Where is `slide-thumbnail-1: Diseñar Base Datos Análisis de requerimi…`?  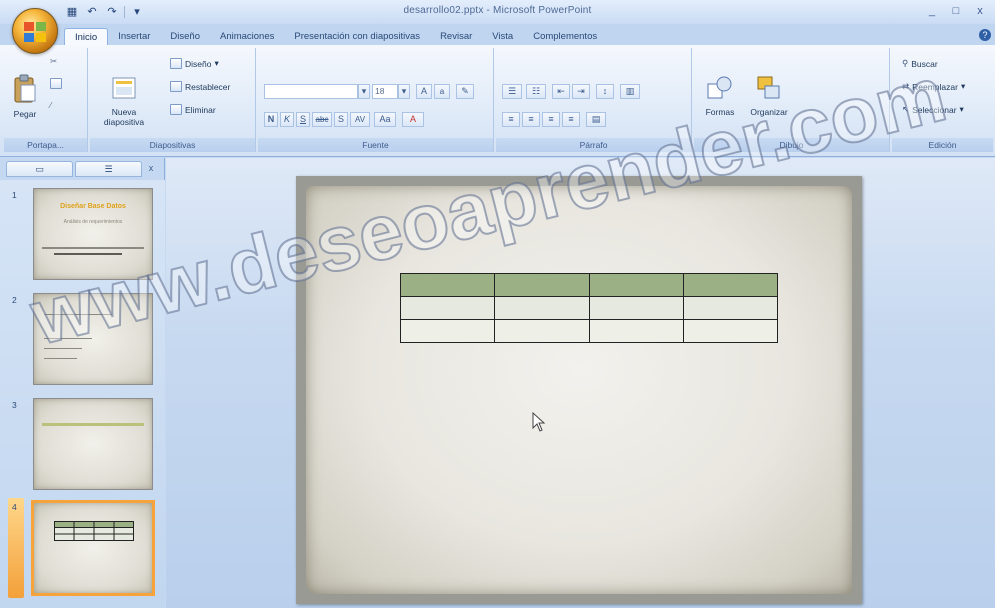 slide-thumbnail-1: Diseñar Base Datos Análisis de requerimi… is located at coordinates (93, 234).